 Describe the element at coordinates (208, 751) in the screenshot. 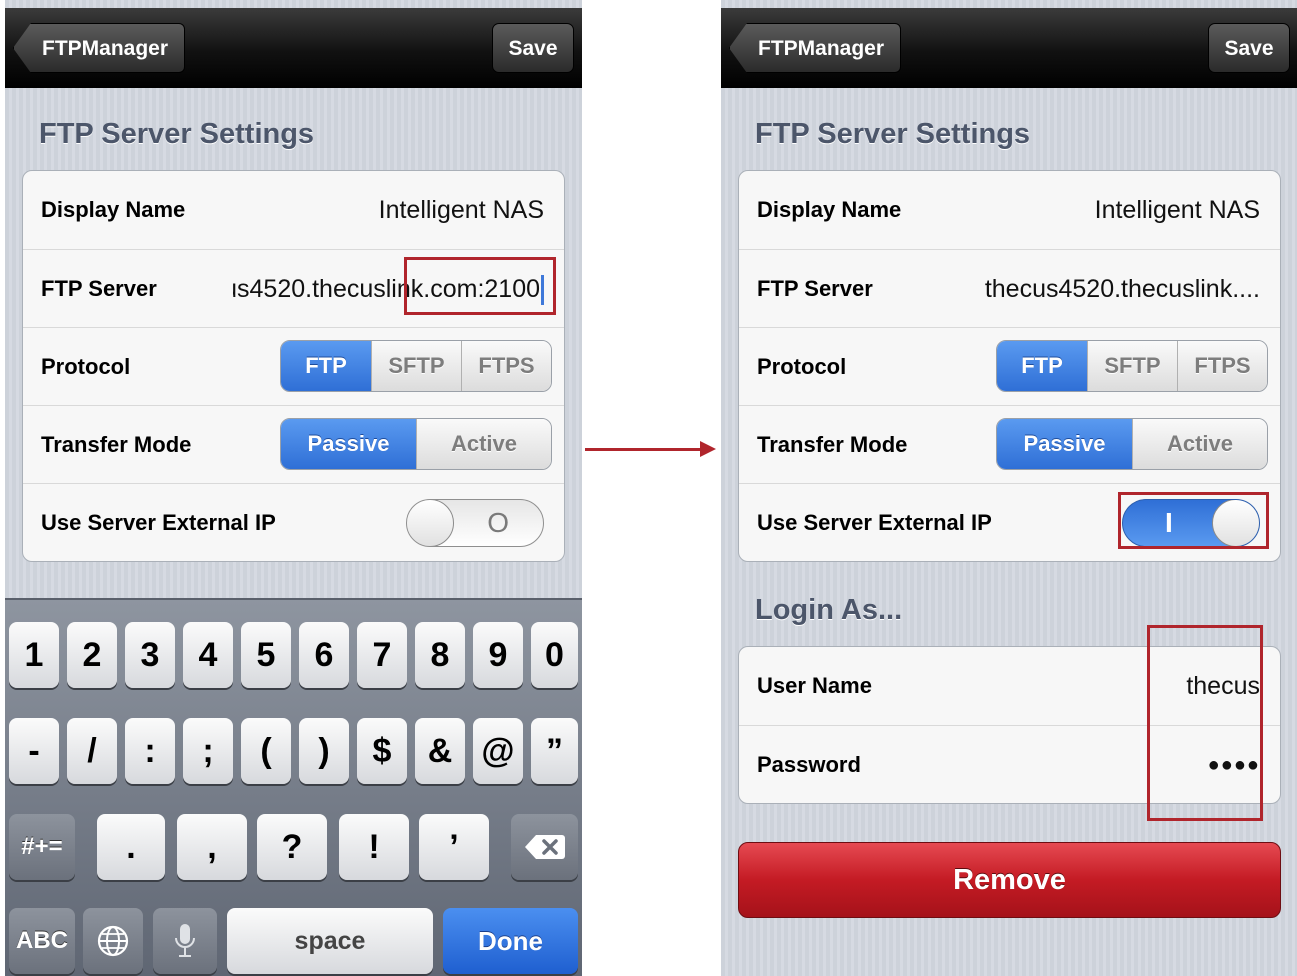

I see `key-semicolon: ;` at that location.